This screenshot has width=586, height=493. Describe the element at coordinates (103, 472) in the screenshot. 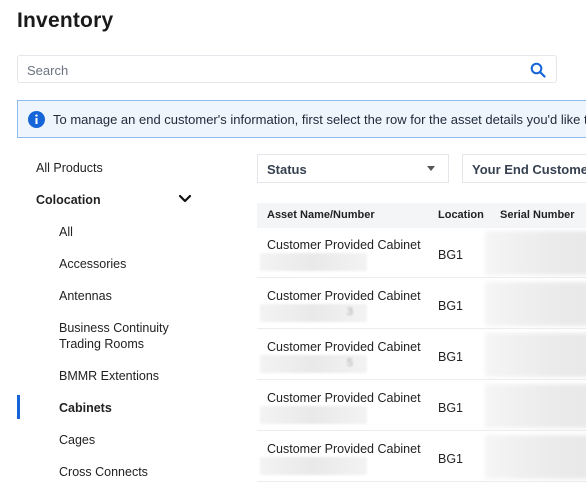

I see `sidebar-item-cross-connects: Cross Connects` at that location.